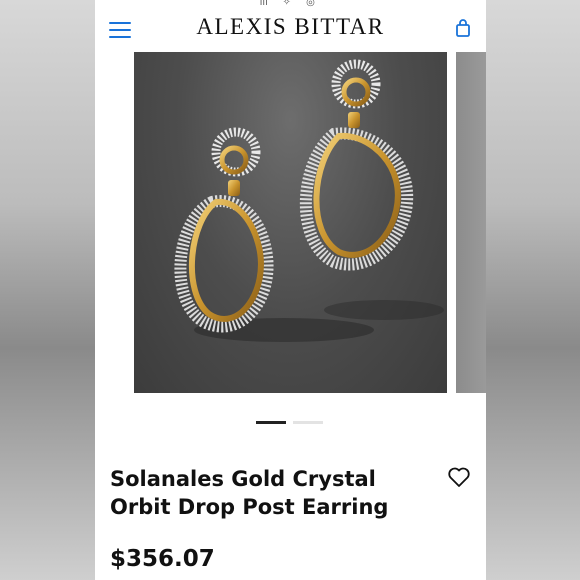 This screenshot has width=580, height=580. Describe the element at coordinates (290, 27) in the screenshot. I see `brand-logo: ALEXIS BITTAR` at that location.